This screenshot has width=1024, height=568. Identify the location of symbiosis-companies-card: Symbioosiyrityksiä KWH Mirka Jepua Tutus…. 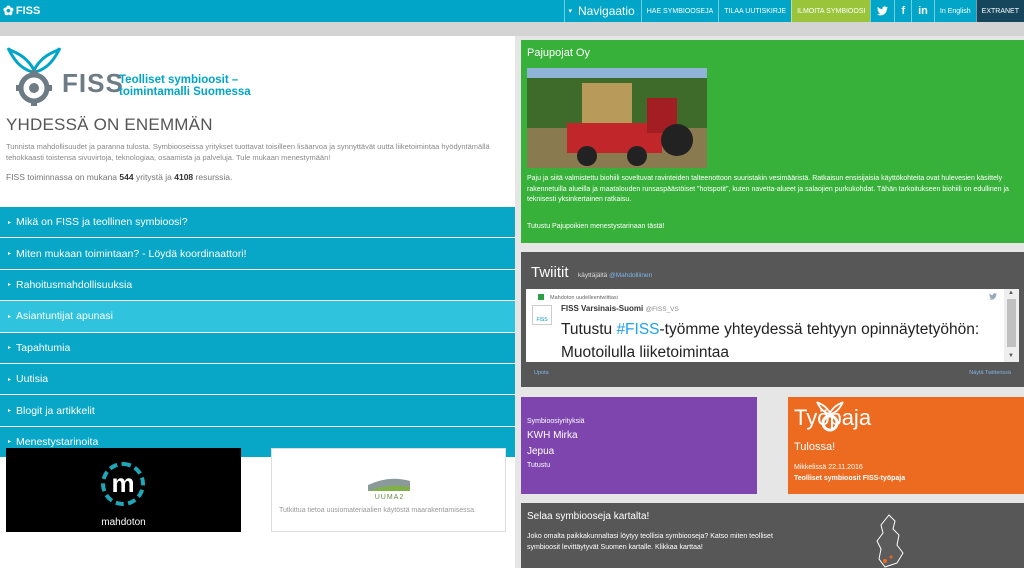
(639, 445).